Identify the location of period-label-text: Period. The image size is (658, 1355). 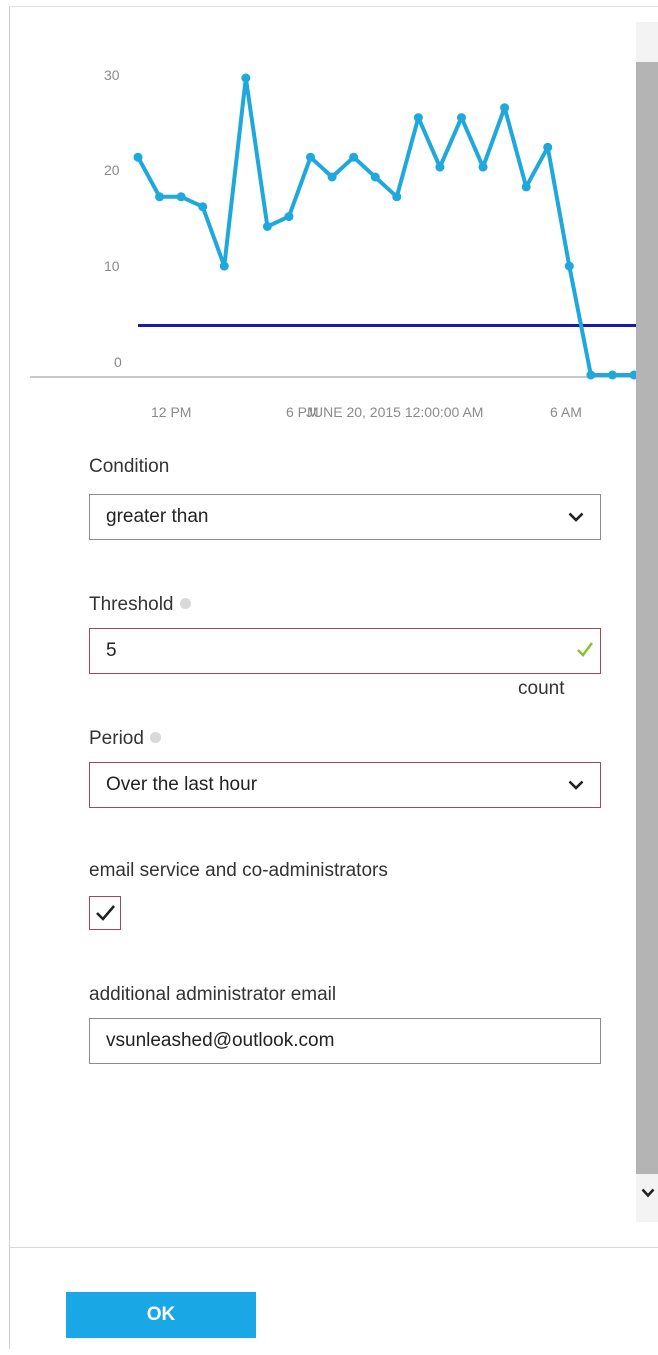
(116, 738).